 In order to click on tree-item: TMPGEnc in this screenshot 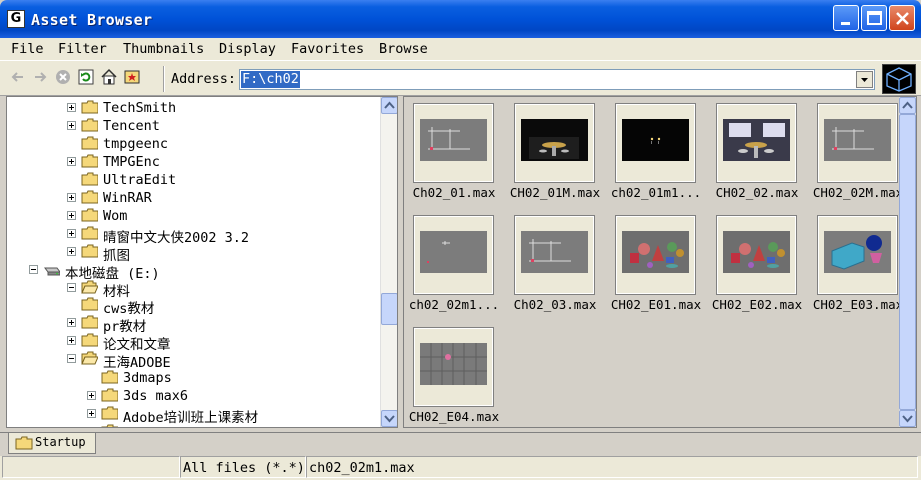, I will do `click(192, 162)`.